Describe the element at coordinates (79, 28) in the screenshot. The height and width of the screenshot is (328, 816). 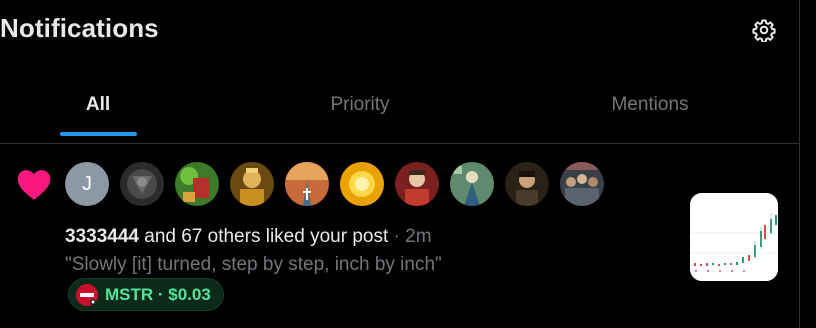
I see `page-title: Notifications` at that location.